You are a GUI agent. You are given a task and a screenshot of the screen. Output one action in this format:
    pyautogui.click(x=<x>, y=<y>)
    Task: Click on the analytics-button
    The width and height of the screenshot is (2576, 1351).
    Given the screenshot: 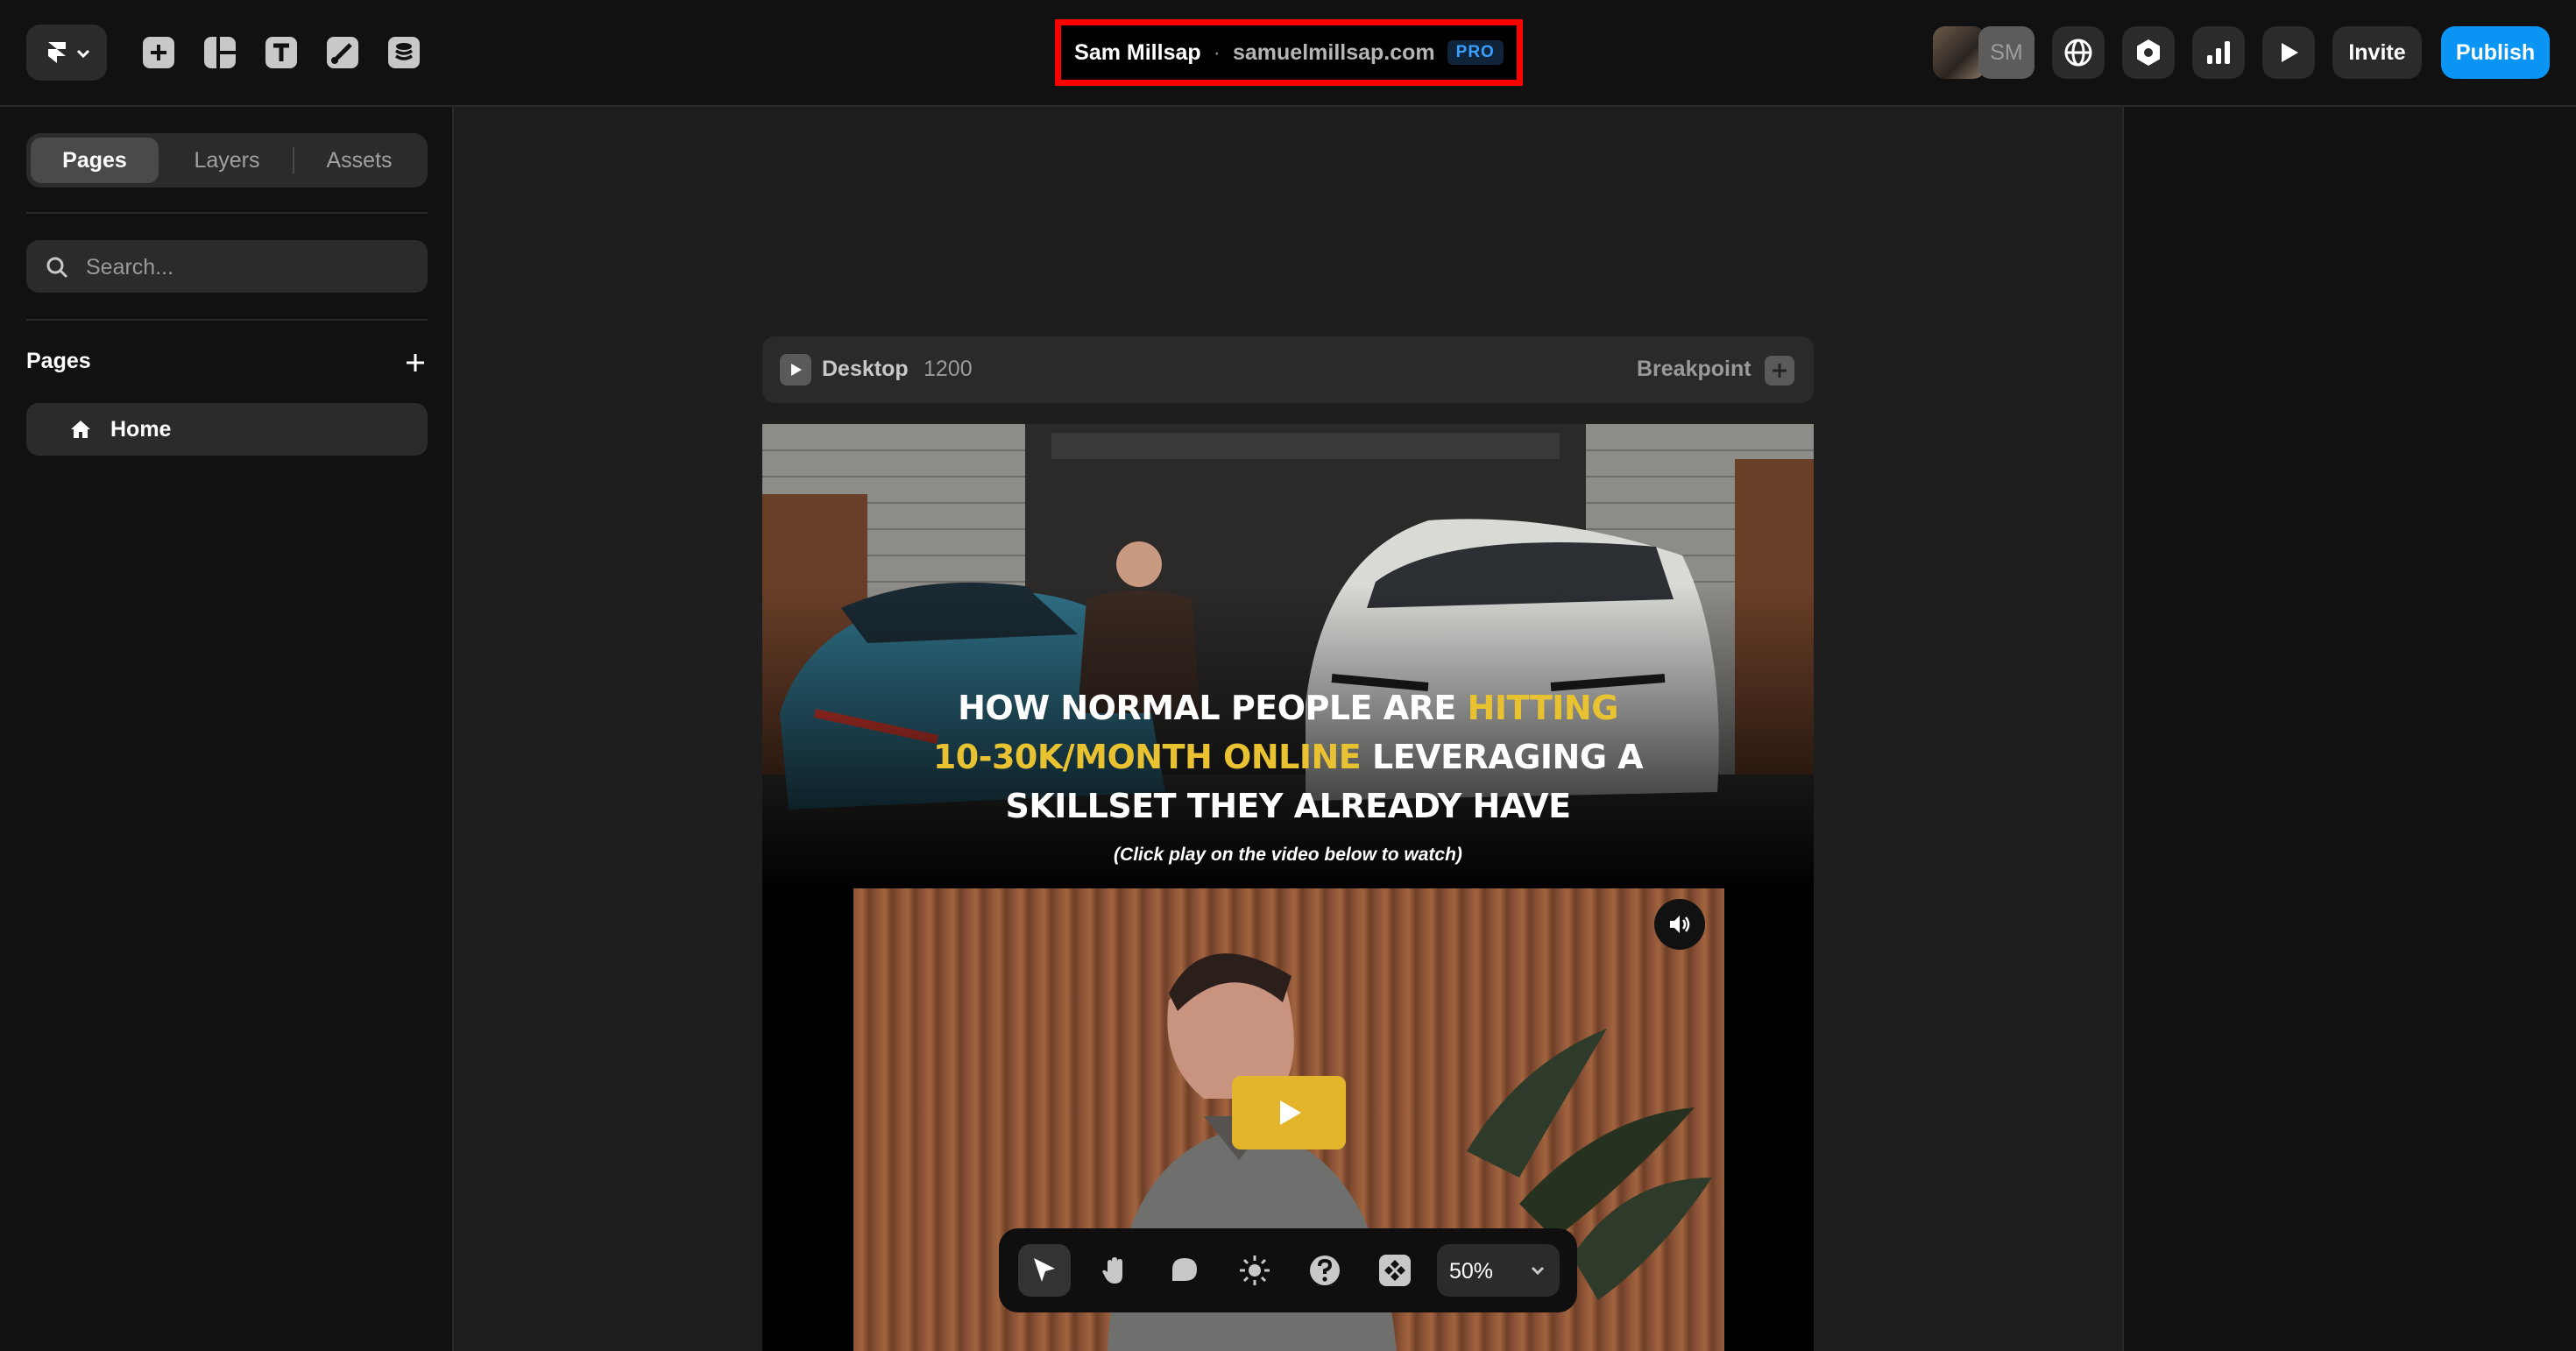 What is the action you would take?
    pyautogui.click(x=2218, y=52)
    